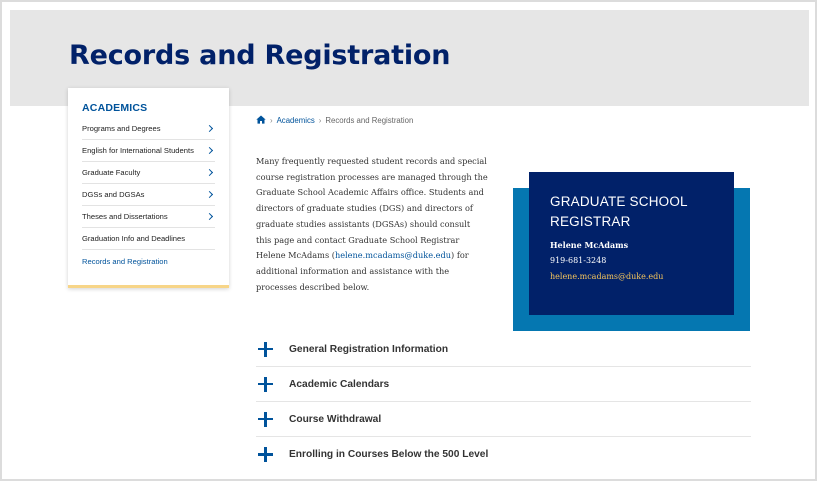 This screenshot has height=481, width=817. Describe the element at coordinates (339, 384) in the screenshot. I see `accordion-item-label: Academic Calendars` at that location.